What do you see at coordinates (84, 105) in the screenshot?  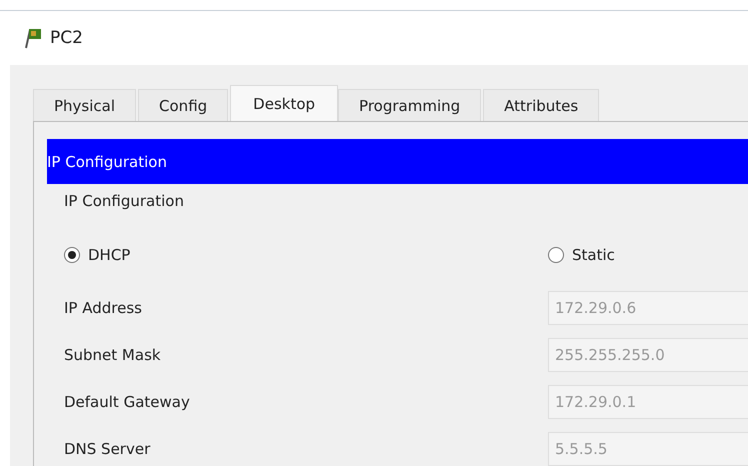 I see `tab: Physical` at bounding box center [84, 105].